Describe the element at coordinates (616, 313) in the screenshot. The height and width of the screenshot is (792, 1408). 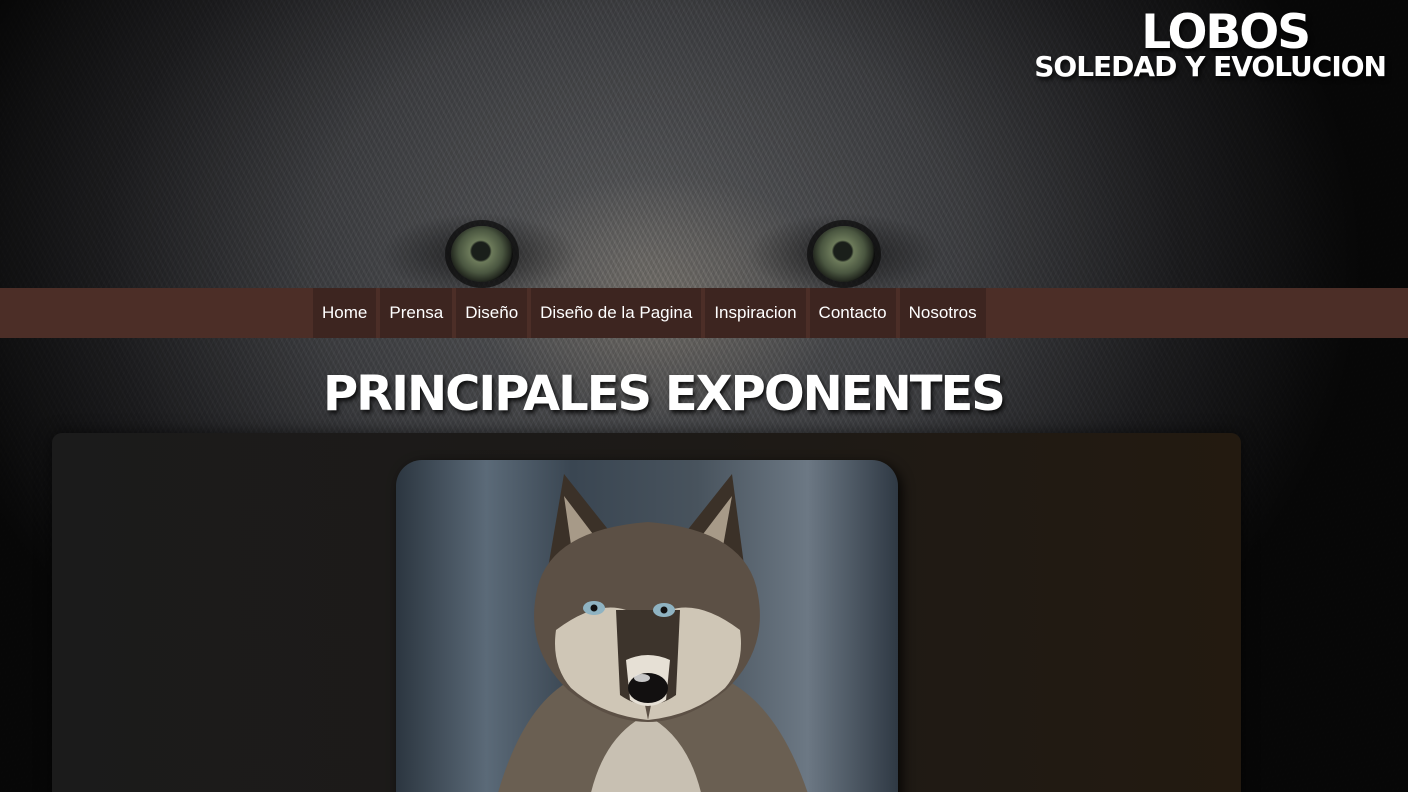
I see `nav-item-diseno-de-la-pagina: Diseño de la Pagina` at that location.